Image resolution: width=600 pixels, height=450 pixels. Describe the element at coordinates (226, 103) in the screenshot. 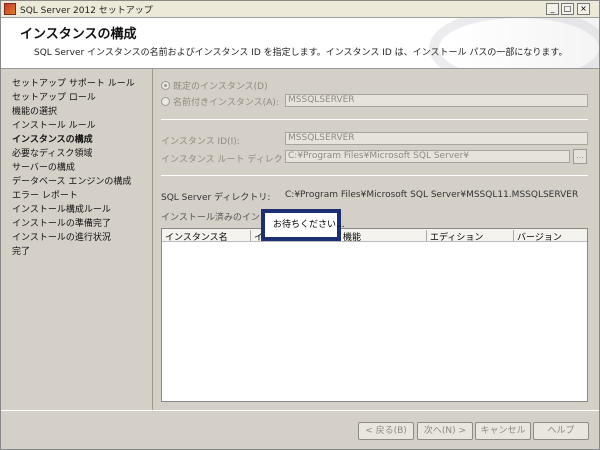

I see `named-instance-label: 名前付きインスタンス(A):` at that location.